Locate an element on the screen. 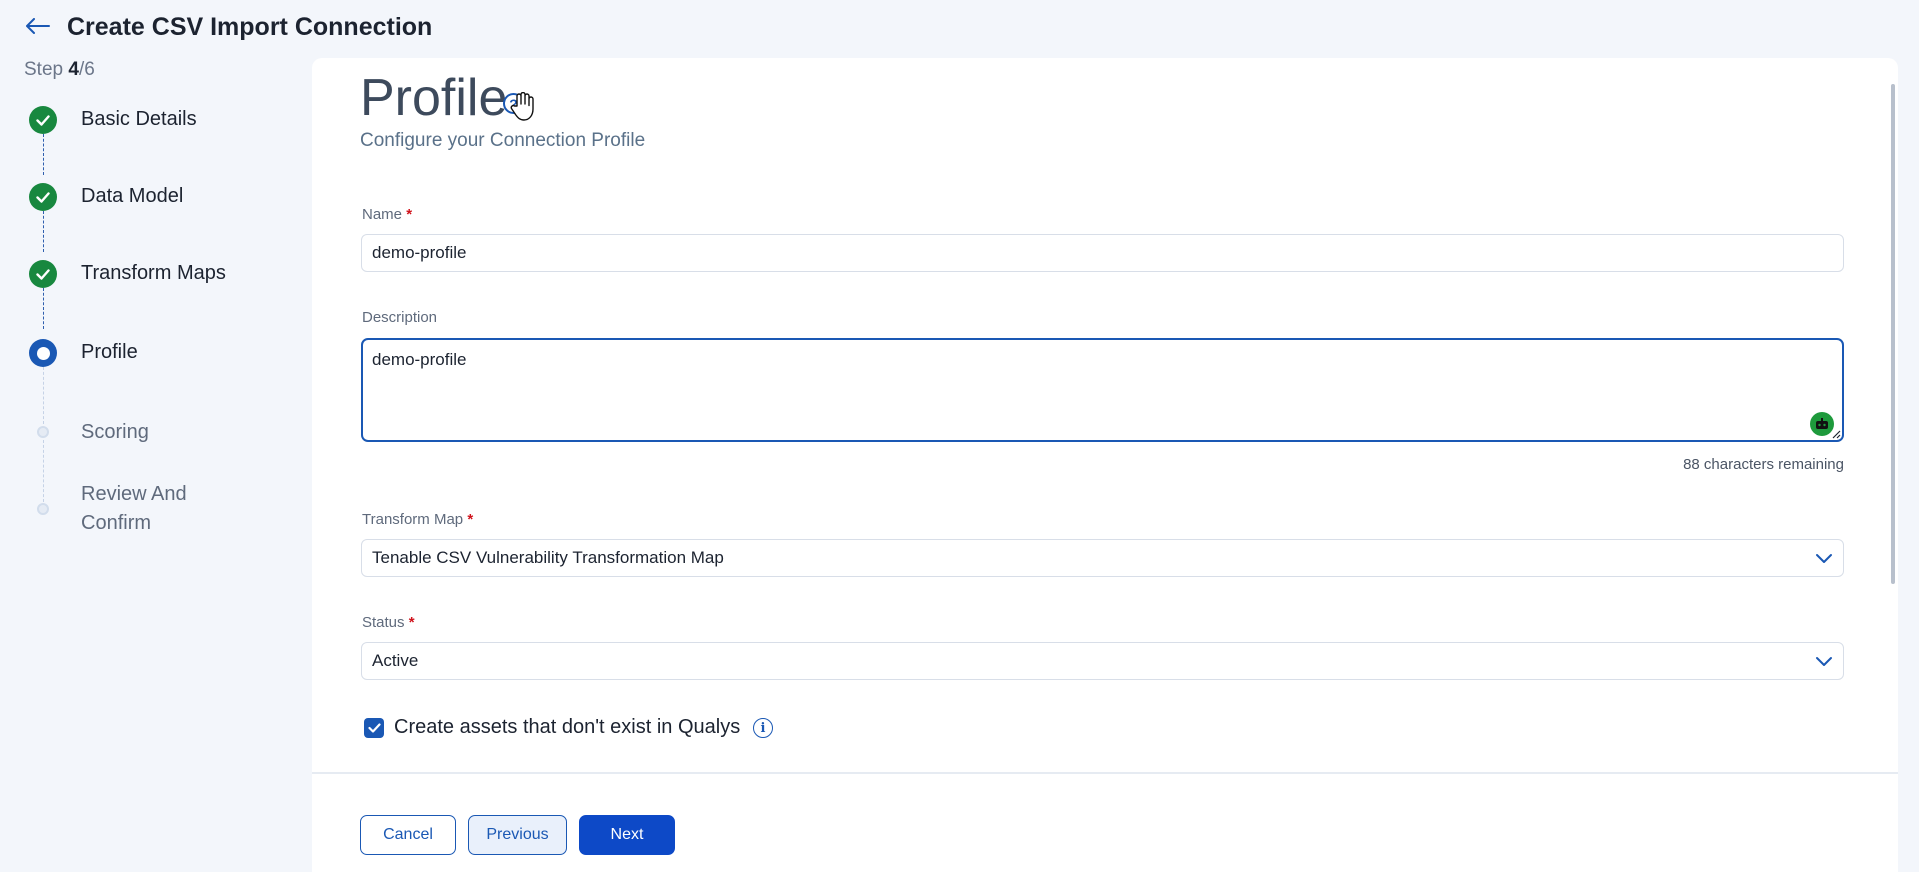  step-transform-maps: Transform Maps is located at coordinates (153, 273).